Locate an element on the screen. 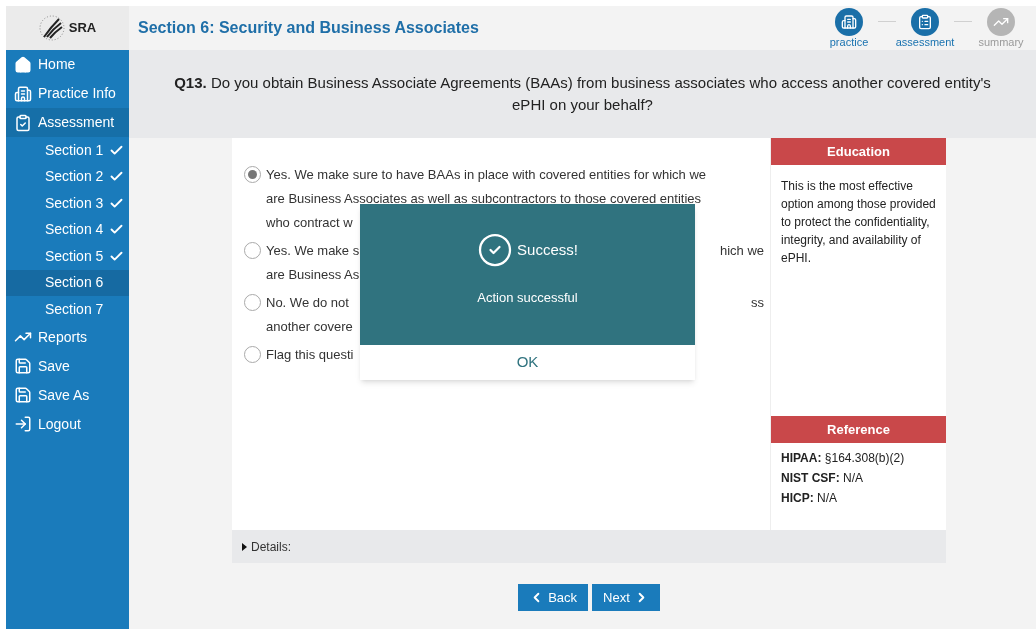 This screenshot has width=1036, height=629. option-text: hich we is located at coordinates (741, 251).